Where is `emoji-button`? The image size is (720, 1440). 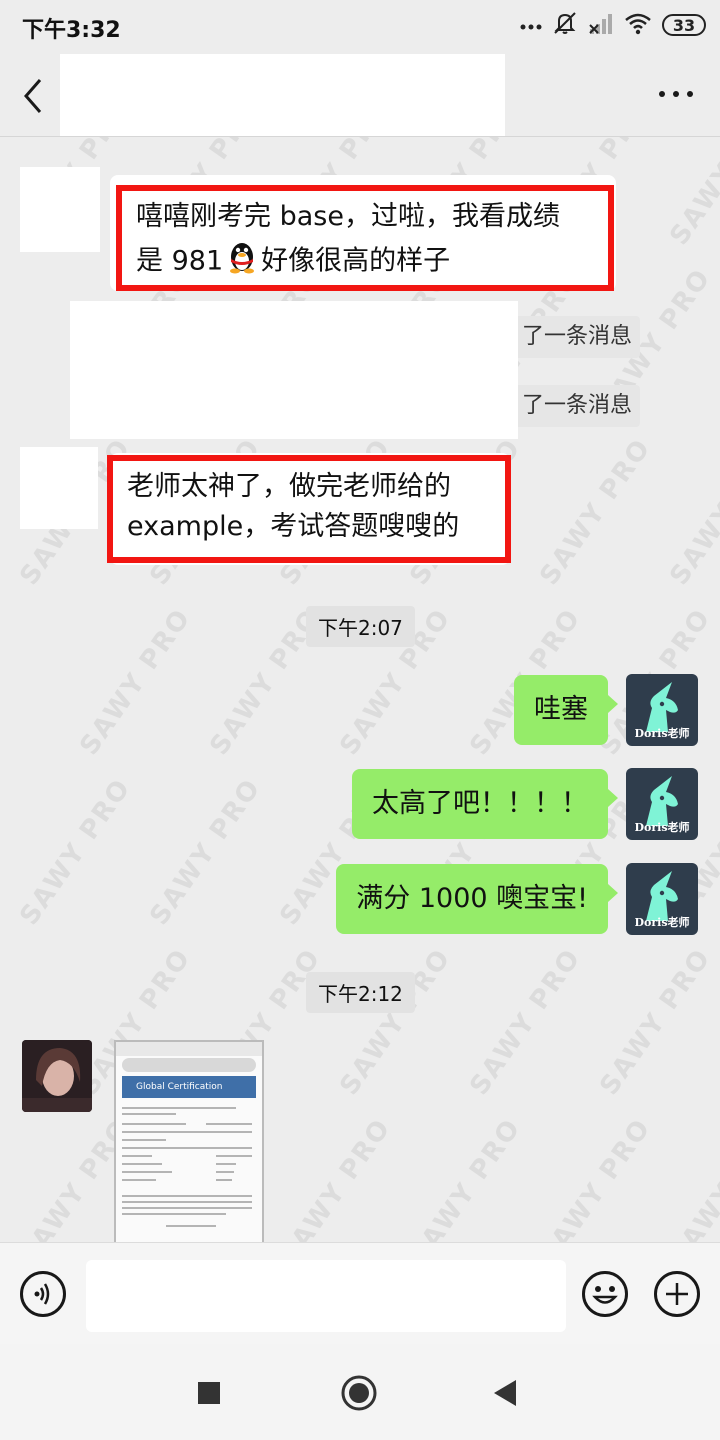
emoji-button is located at coordinates (605, 1294).